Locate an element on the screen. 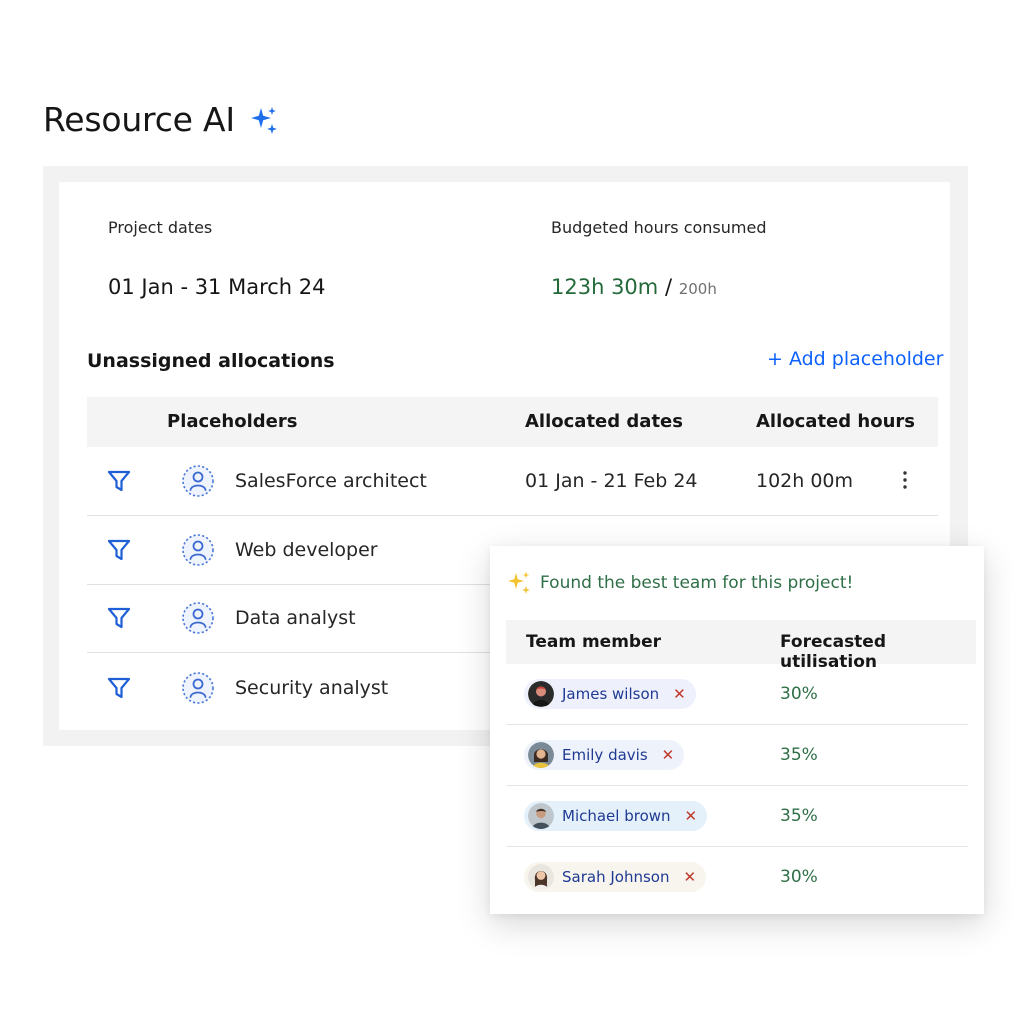  allocations-title: Unassigned allocations is located at coordinates (211, 361).